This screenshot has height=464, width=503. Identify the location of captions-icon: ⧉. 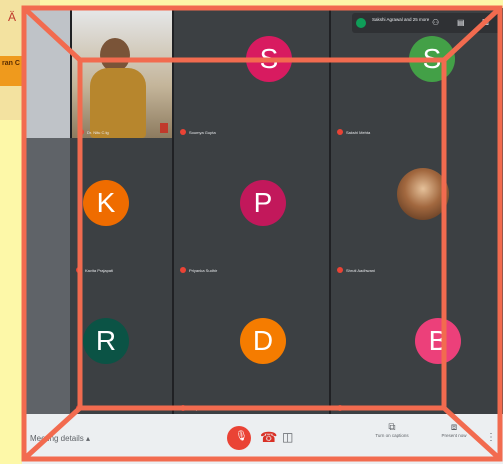
(392, 427).